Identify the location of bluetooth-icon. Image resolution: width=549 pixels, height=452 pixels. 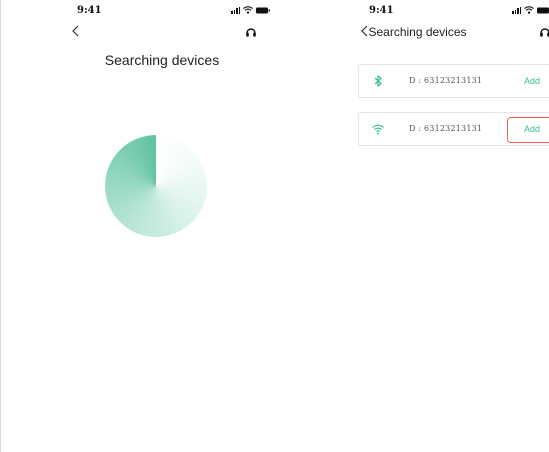
(378, 81).